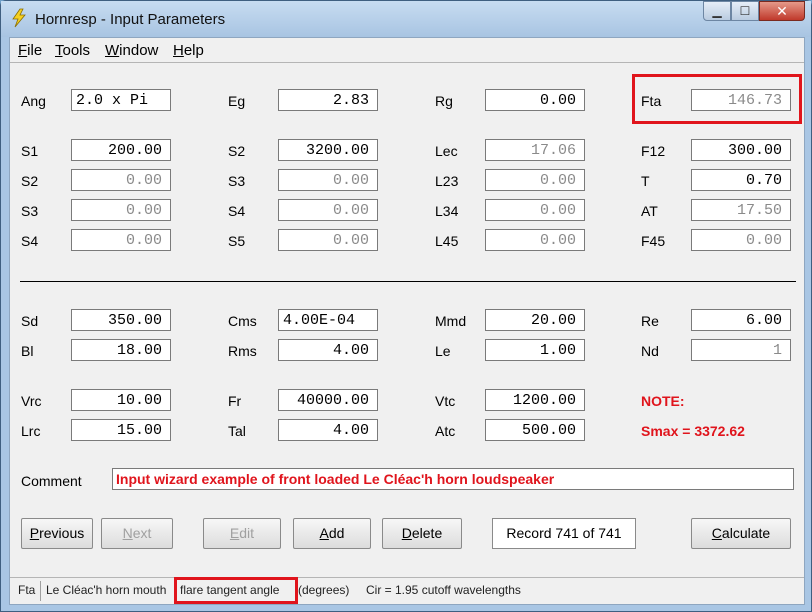 Image resolution: width=812 pixels, height=612 pixels. What do you see at coordinates (121, 180) in the screenshot?
I see `field-s2-seg2: 0.00` at bounding box center [121, 180].